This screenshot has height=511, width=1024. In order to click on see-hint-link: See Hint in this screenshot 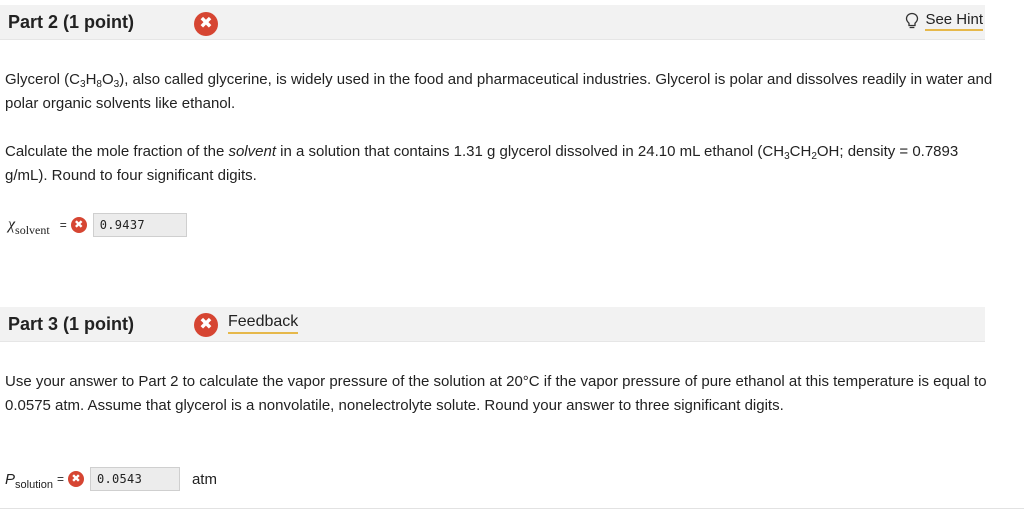, I will do `click(944, 21)`.